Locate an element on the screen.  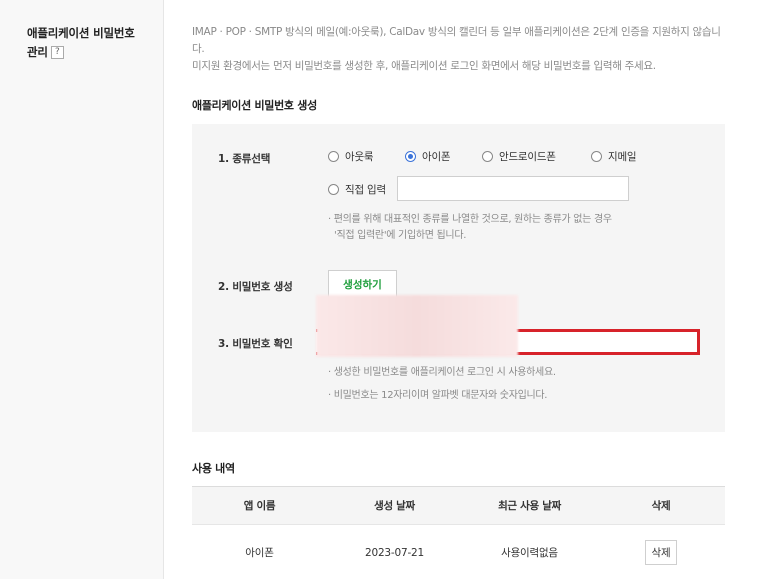
table-row: 아이폰 2023-07-21 사용이력없음 삭제 is located at coordinates (458, 552).